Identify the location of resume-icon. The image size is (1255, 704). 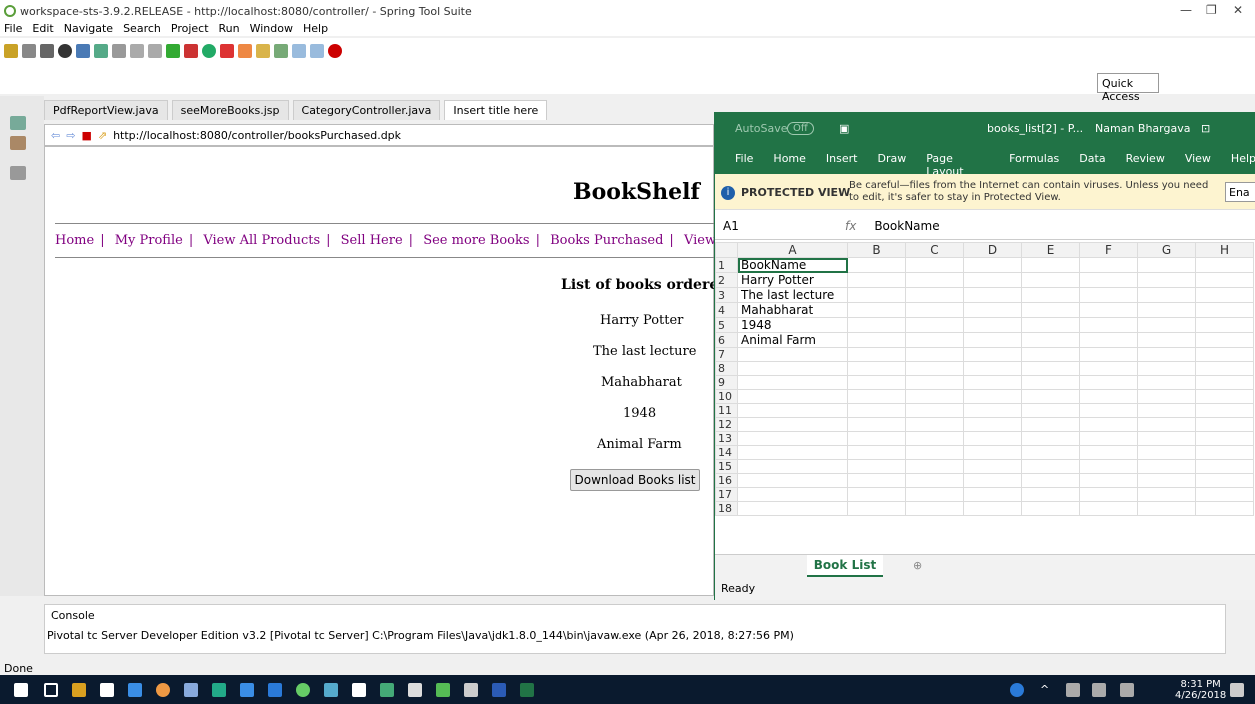
(137, 51).